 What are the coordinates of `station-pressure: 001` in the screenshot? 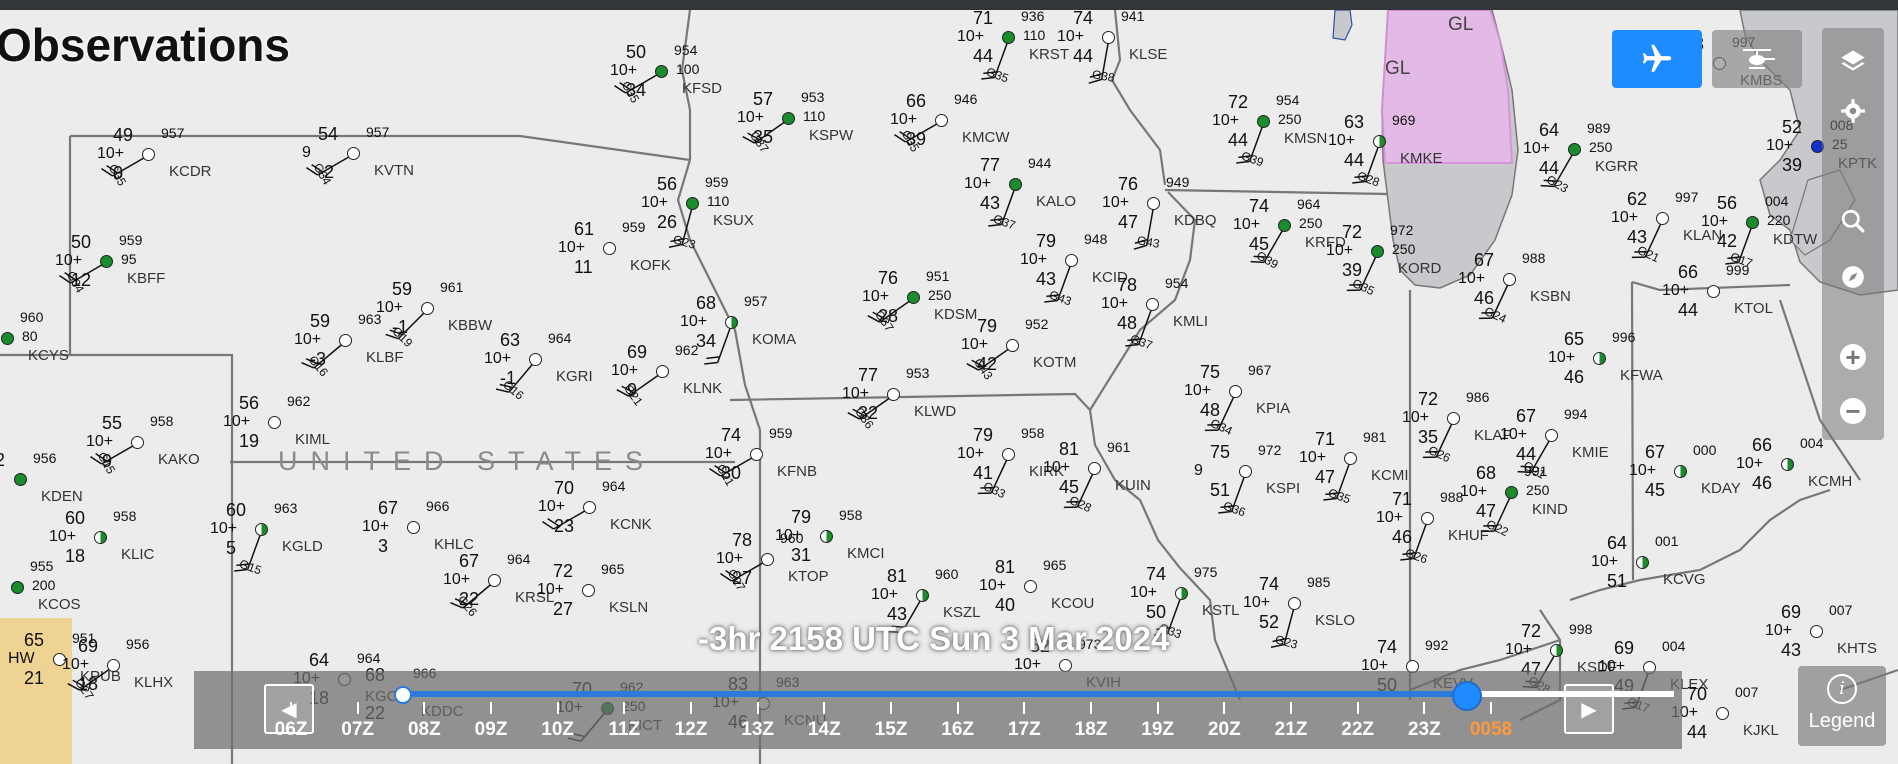 It's located at (1667, 541).